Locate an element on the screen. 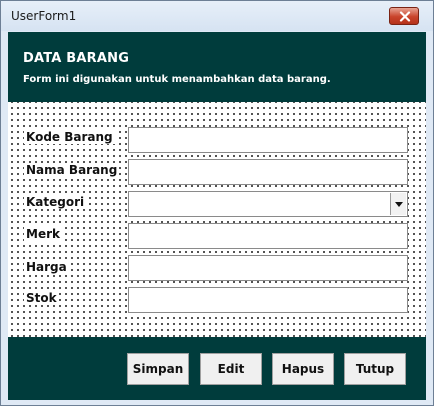 The height and width of the screenshot is (406, 434). label-kode-barang: Kode Barang is located at coordinates (69, 137).